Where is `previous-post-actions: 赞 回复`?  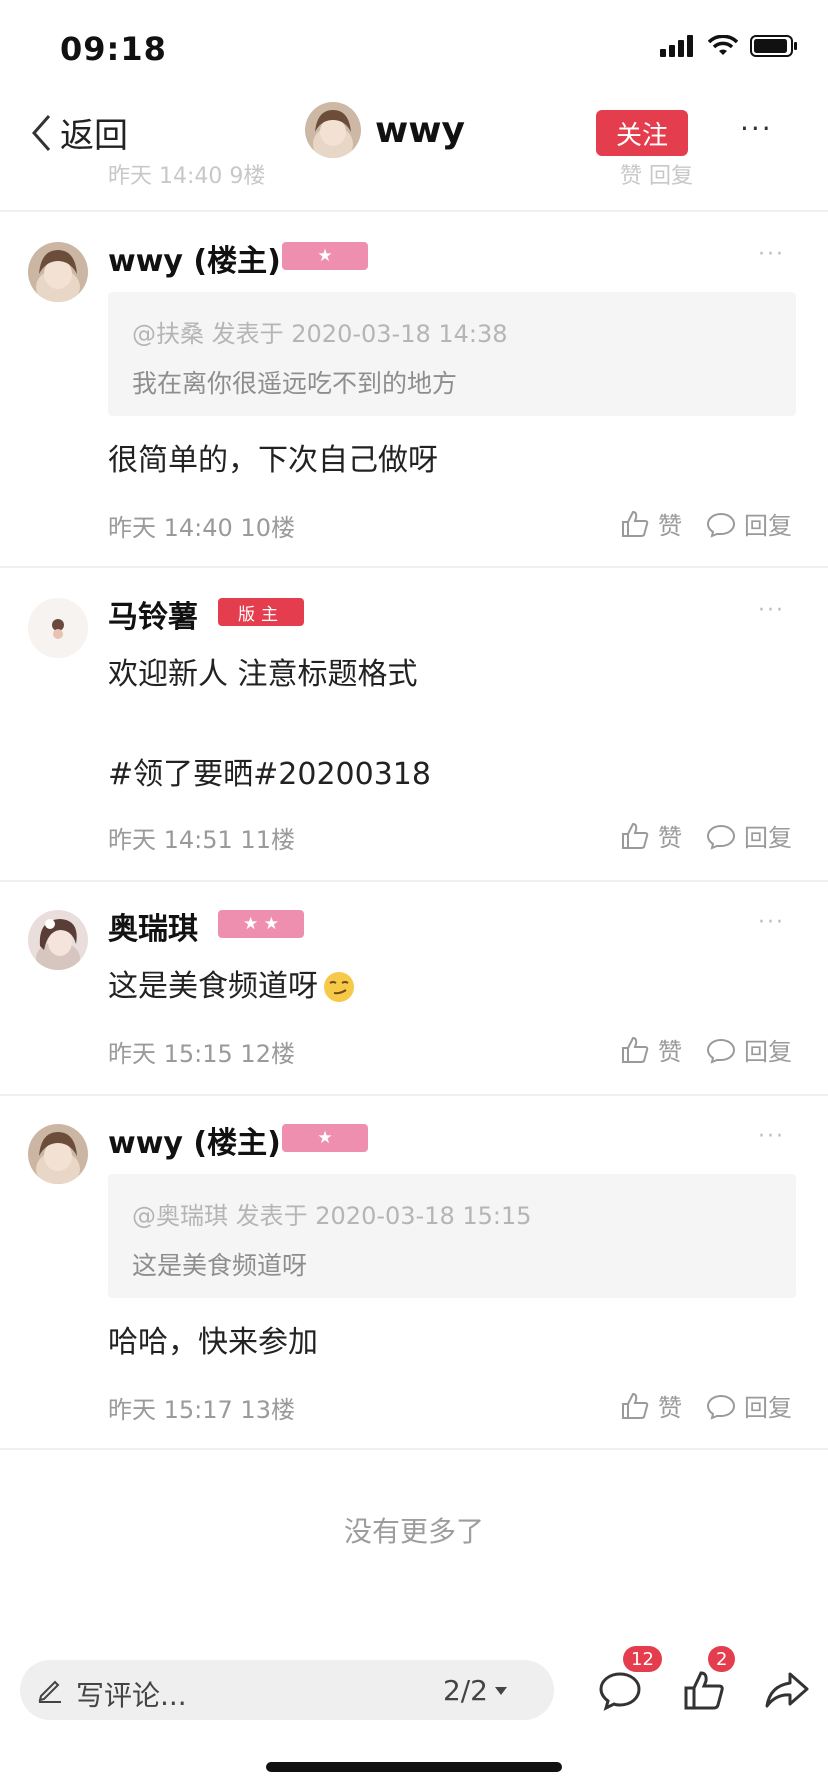
previous-post-actions: 赞 回复 is located at coordinates (656, 176).